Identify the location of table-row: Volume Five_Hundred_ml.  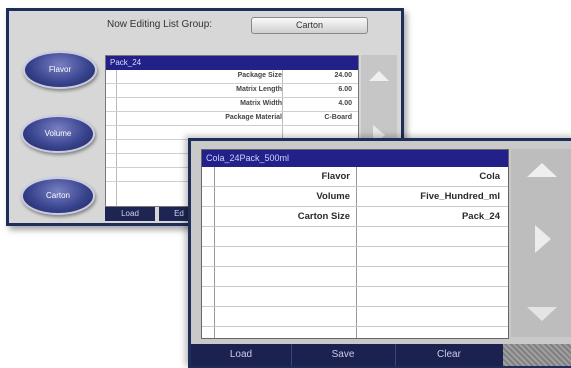
(355, 197).